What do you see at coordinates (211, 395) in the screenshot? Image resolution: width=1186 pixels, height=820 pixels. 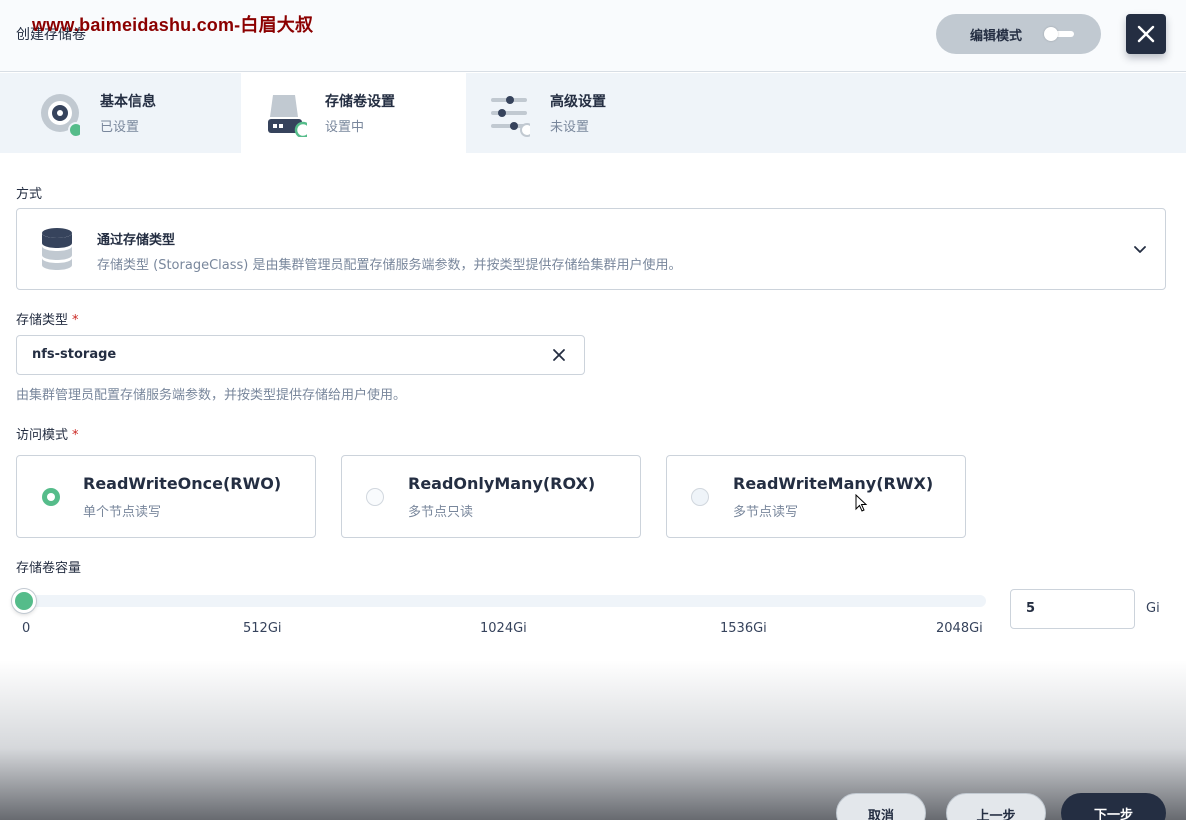 I see `storage-class-hint: 由集群管理员配置存储服务端参数，并按类型提供存储给用户使用。` at bounding box center [211, 395].